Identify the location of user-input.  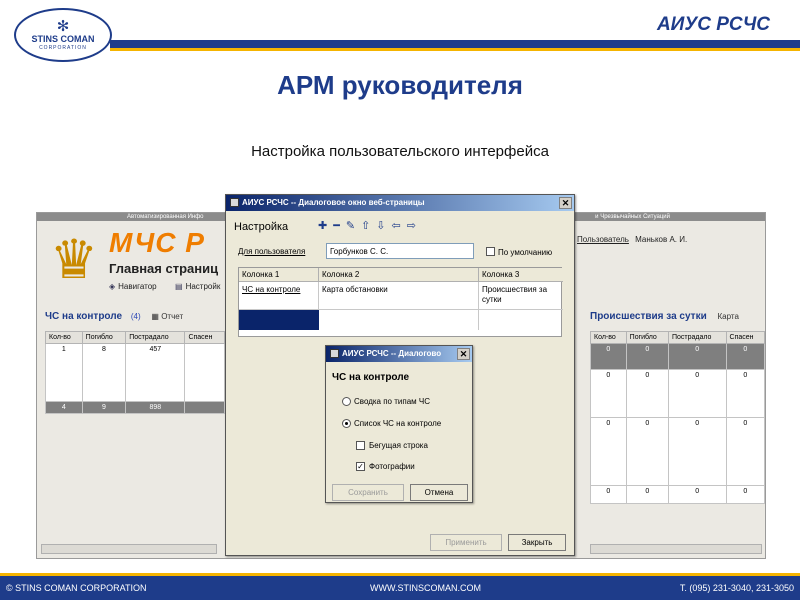
(400, 251).